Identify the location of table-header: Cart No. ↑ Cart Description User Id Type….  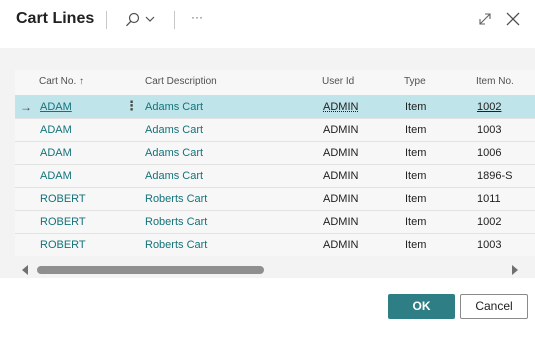
(275, 82).